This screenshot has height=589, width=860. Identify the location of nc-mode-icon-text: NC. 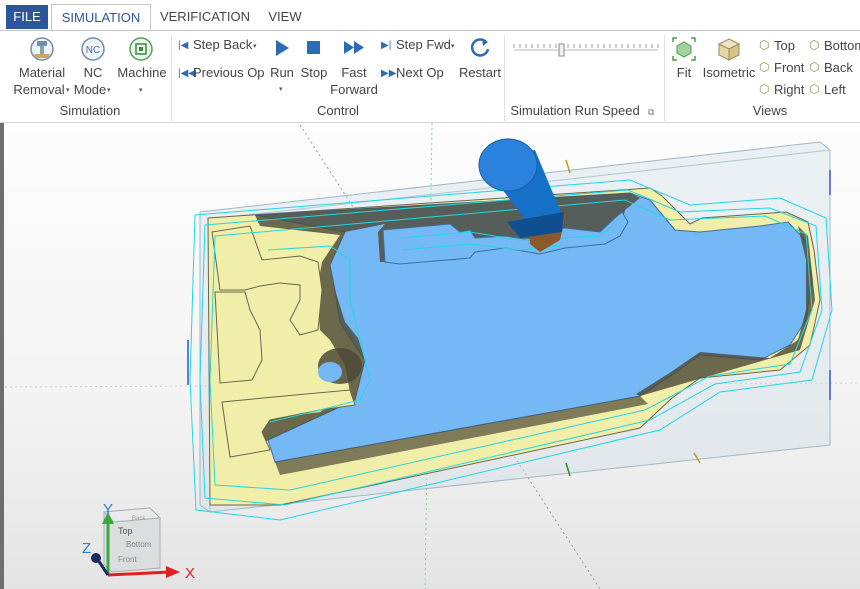
(93, 50).